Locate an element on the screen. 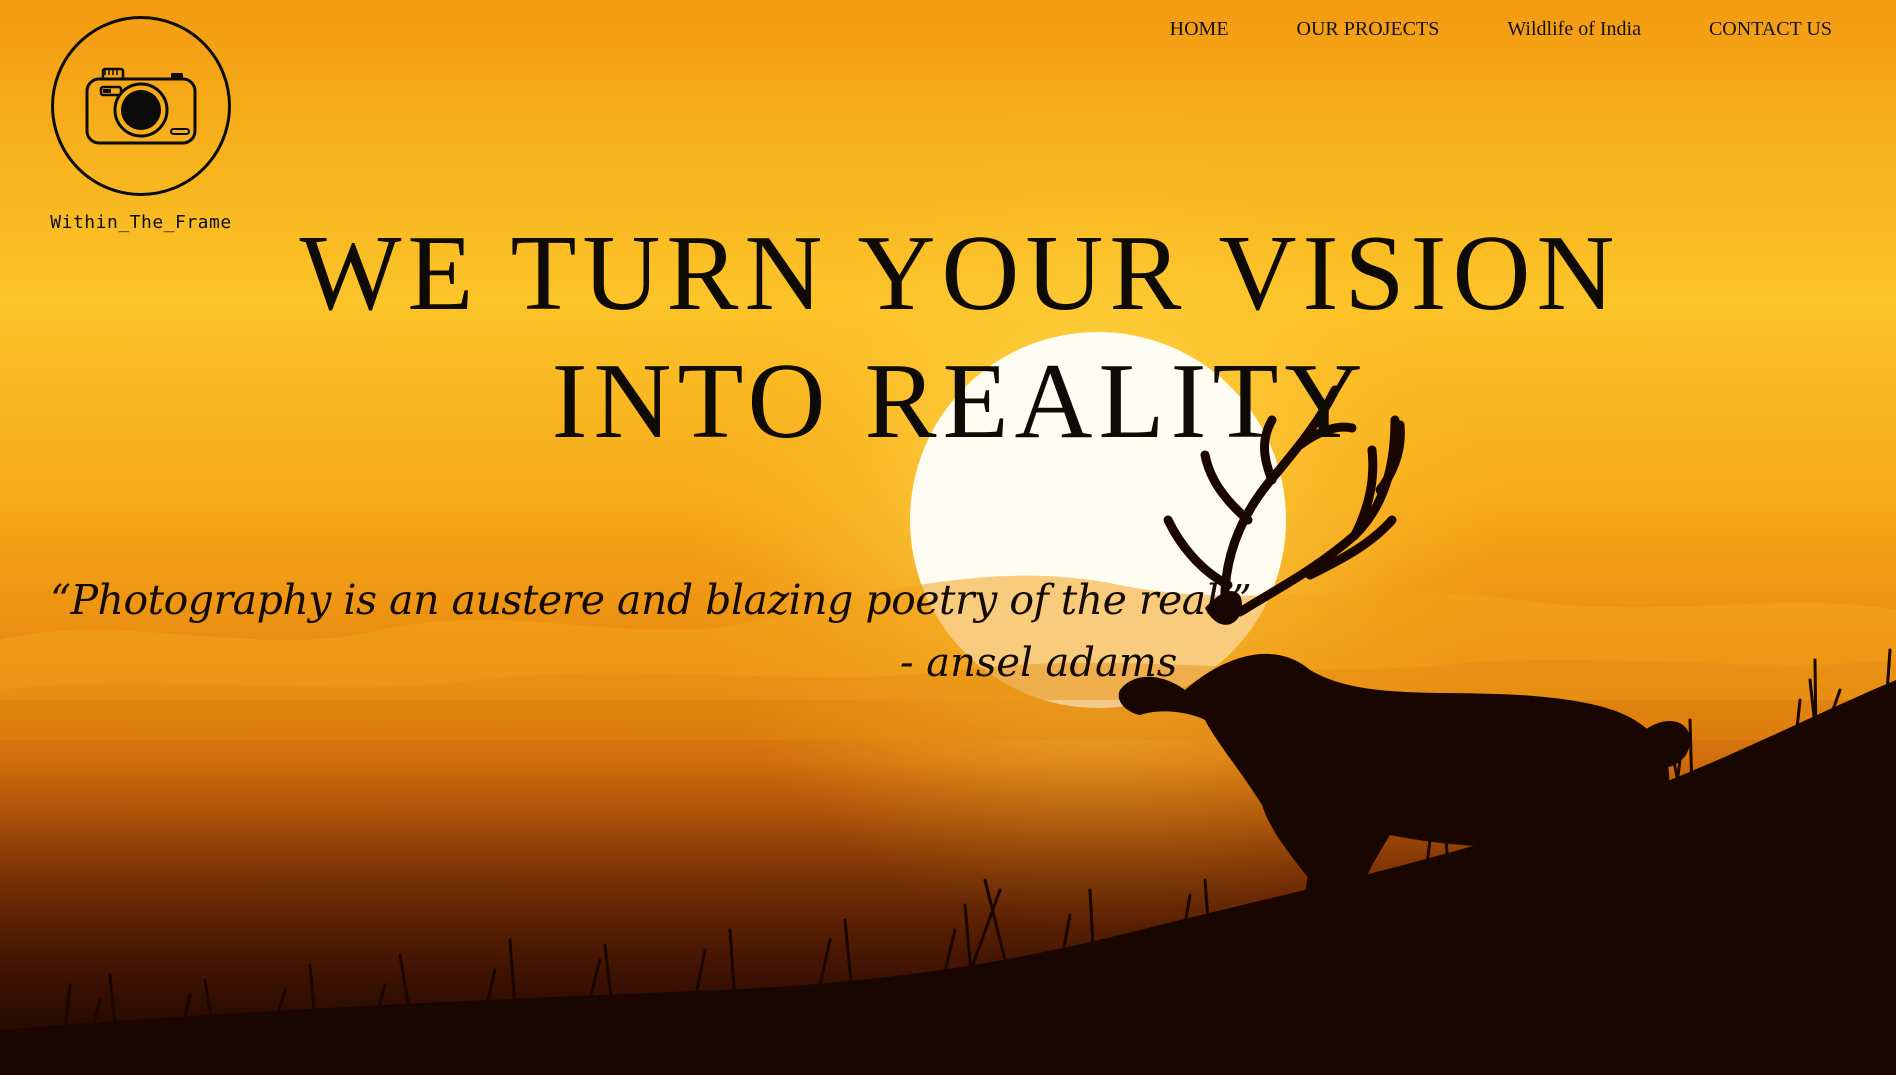  brand-name: Within_The_Frame is located at coordinates (141, 222).